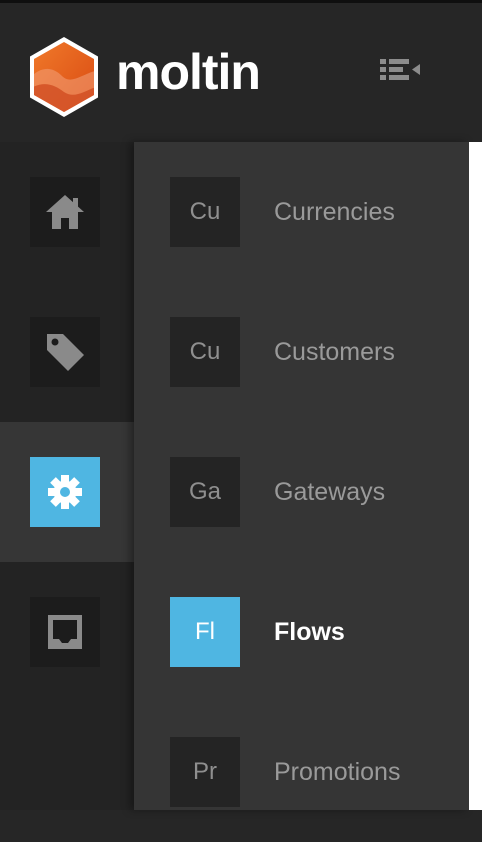 The width and height of the screenshot is (482, 842). What do you see at coordinates (64, 77) in the screenshot?
I see `moltin-hex-logo` at bounding box center [64, 77].